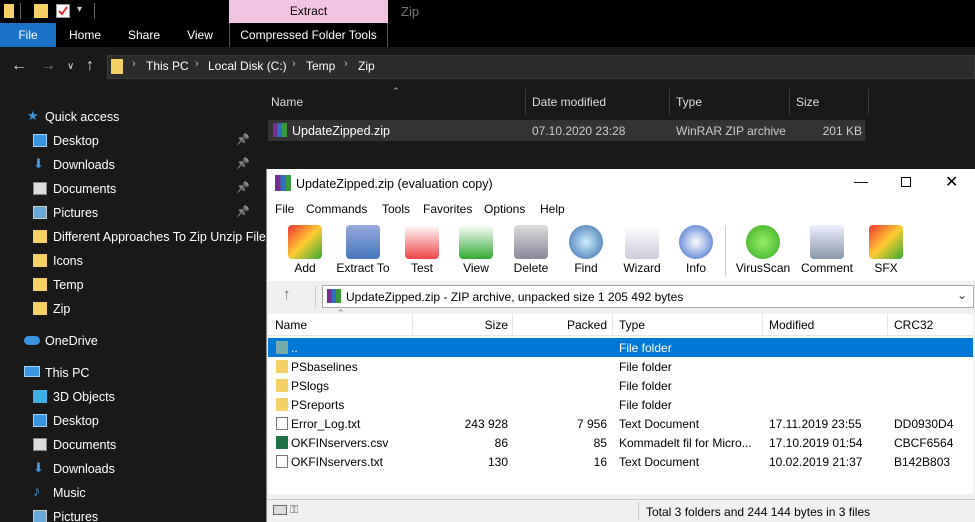  Describe the element at coordinates (127, 469) in the screenshot. I see `sidebar-item-downloads: ⬇ Downloads` at that location.